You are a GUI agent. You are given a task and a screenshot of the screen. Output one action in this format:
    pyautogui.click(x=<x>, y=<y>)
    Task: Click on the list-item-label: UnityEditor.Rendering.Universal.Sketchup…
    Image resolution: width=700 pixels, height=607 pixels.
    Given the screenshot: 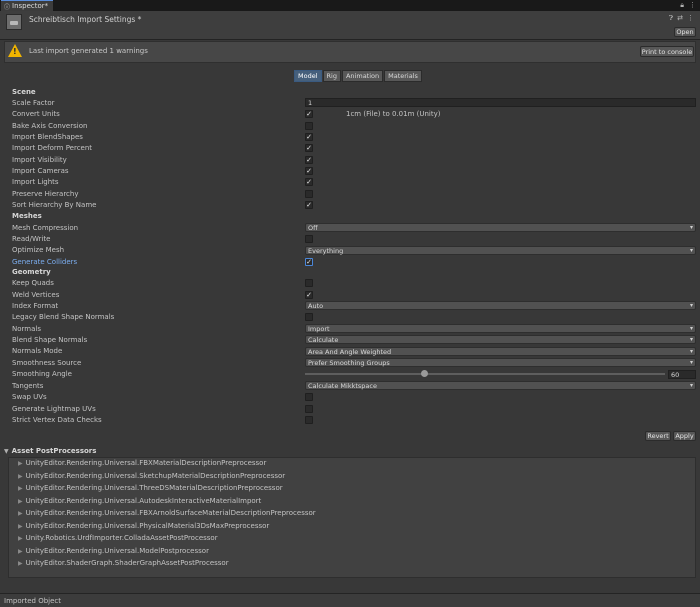 What is the action you would take?
    pyautogui.click(x=155, y=475)
    